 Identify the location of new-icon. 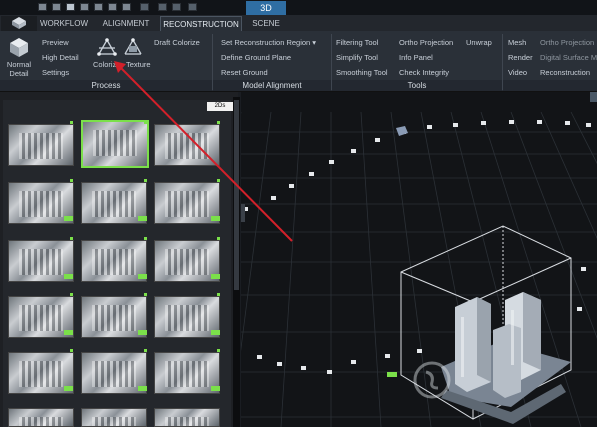
(42, 7).